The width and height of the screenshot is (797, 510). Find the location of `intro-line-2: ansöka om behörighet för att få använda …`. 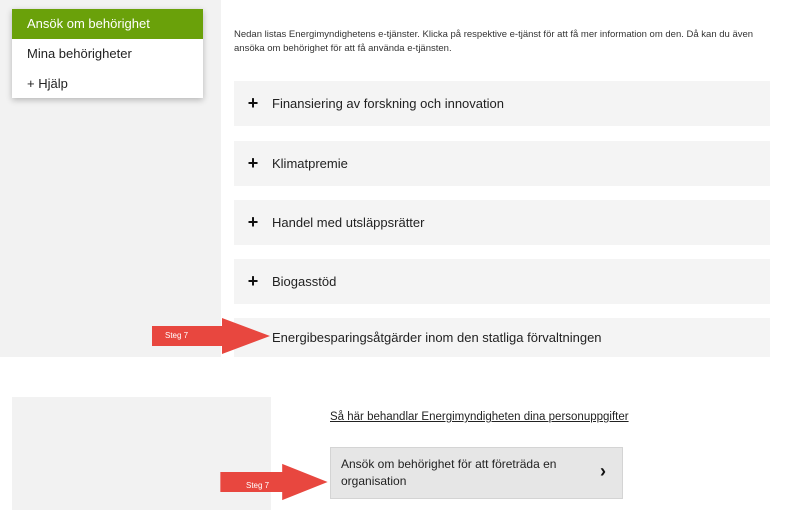

intro-line-2: ansöka om behörighet för att få använda … is located at coordinates (343, 48).